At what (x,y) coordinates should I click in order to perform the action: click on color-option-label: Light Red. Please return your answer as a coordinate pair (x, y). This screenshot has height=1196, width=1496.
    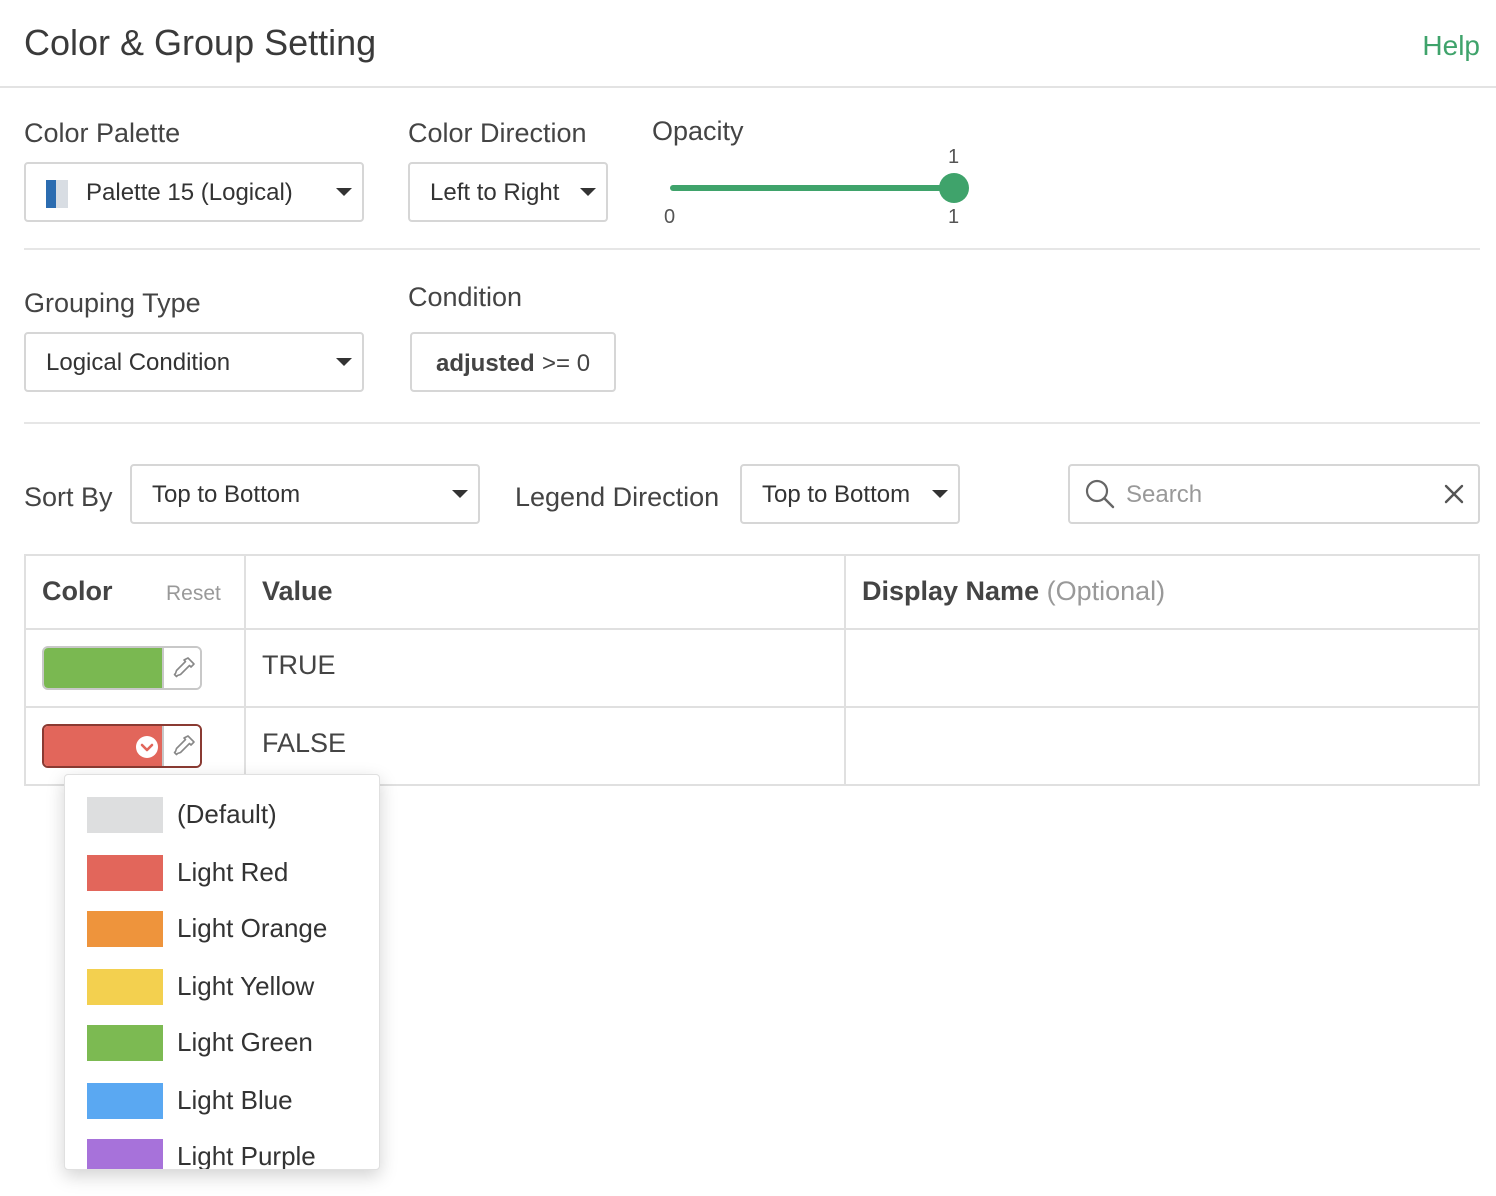
    Looking at the image, I should click on (233, 872).